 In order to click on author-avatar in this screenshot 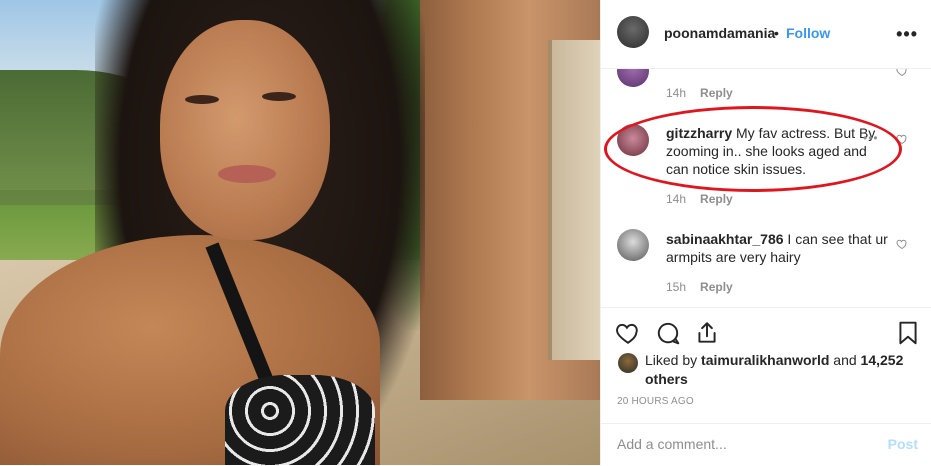, I will do `click(633, 32)`.